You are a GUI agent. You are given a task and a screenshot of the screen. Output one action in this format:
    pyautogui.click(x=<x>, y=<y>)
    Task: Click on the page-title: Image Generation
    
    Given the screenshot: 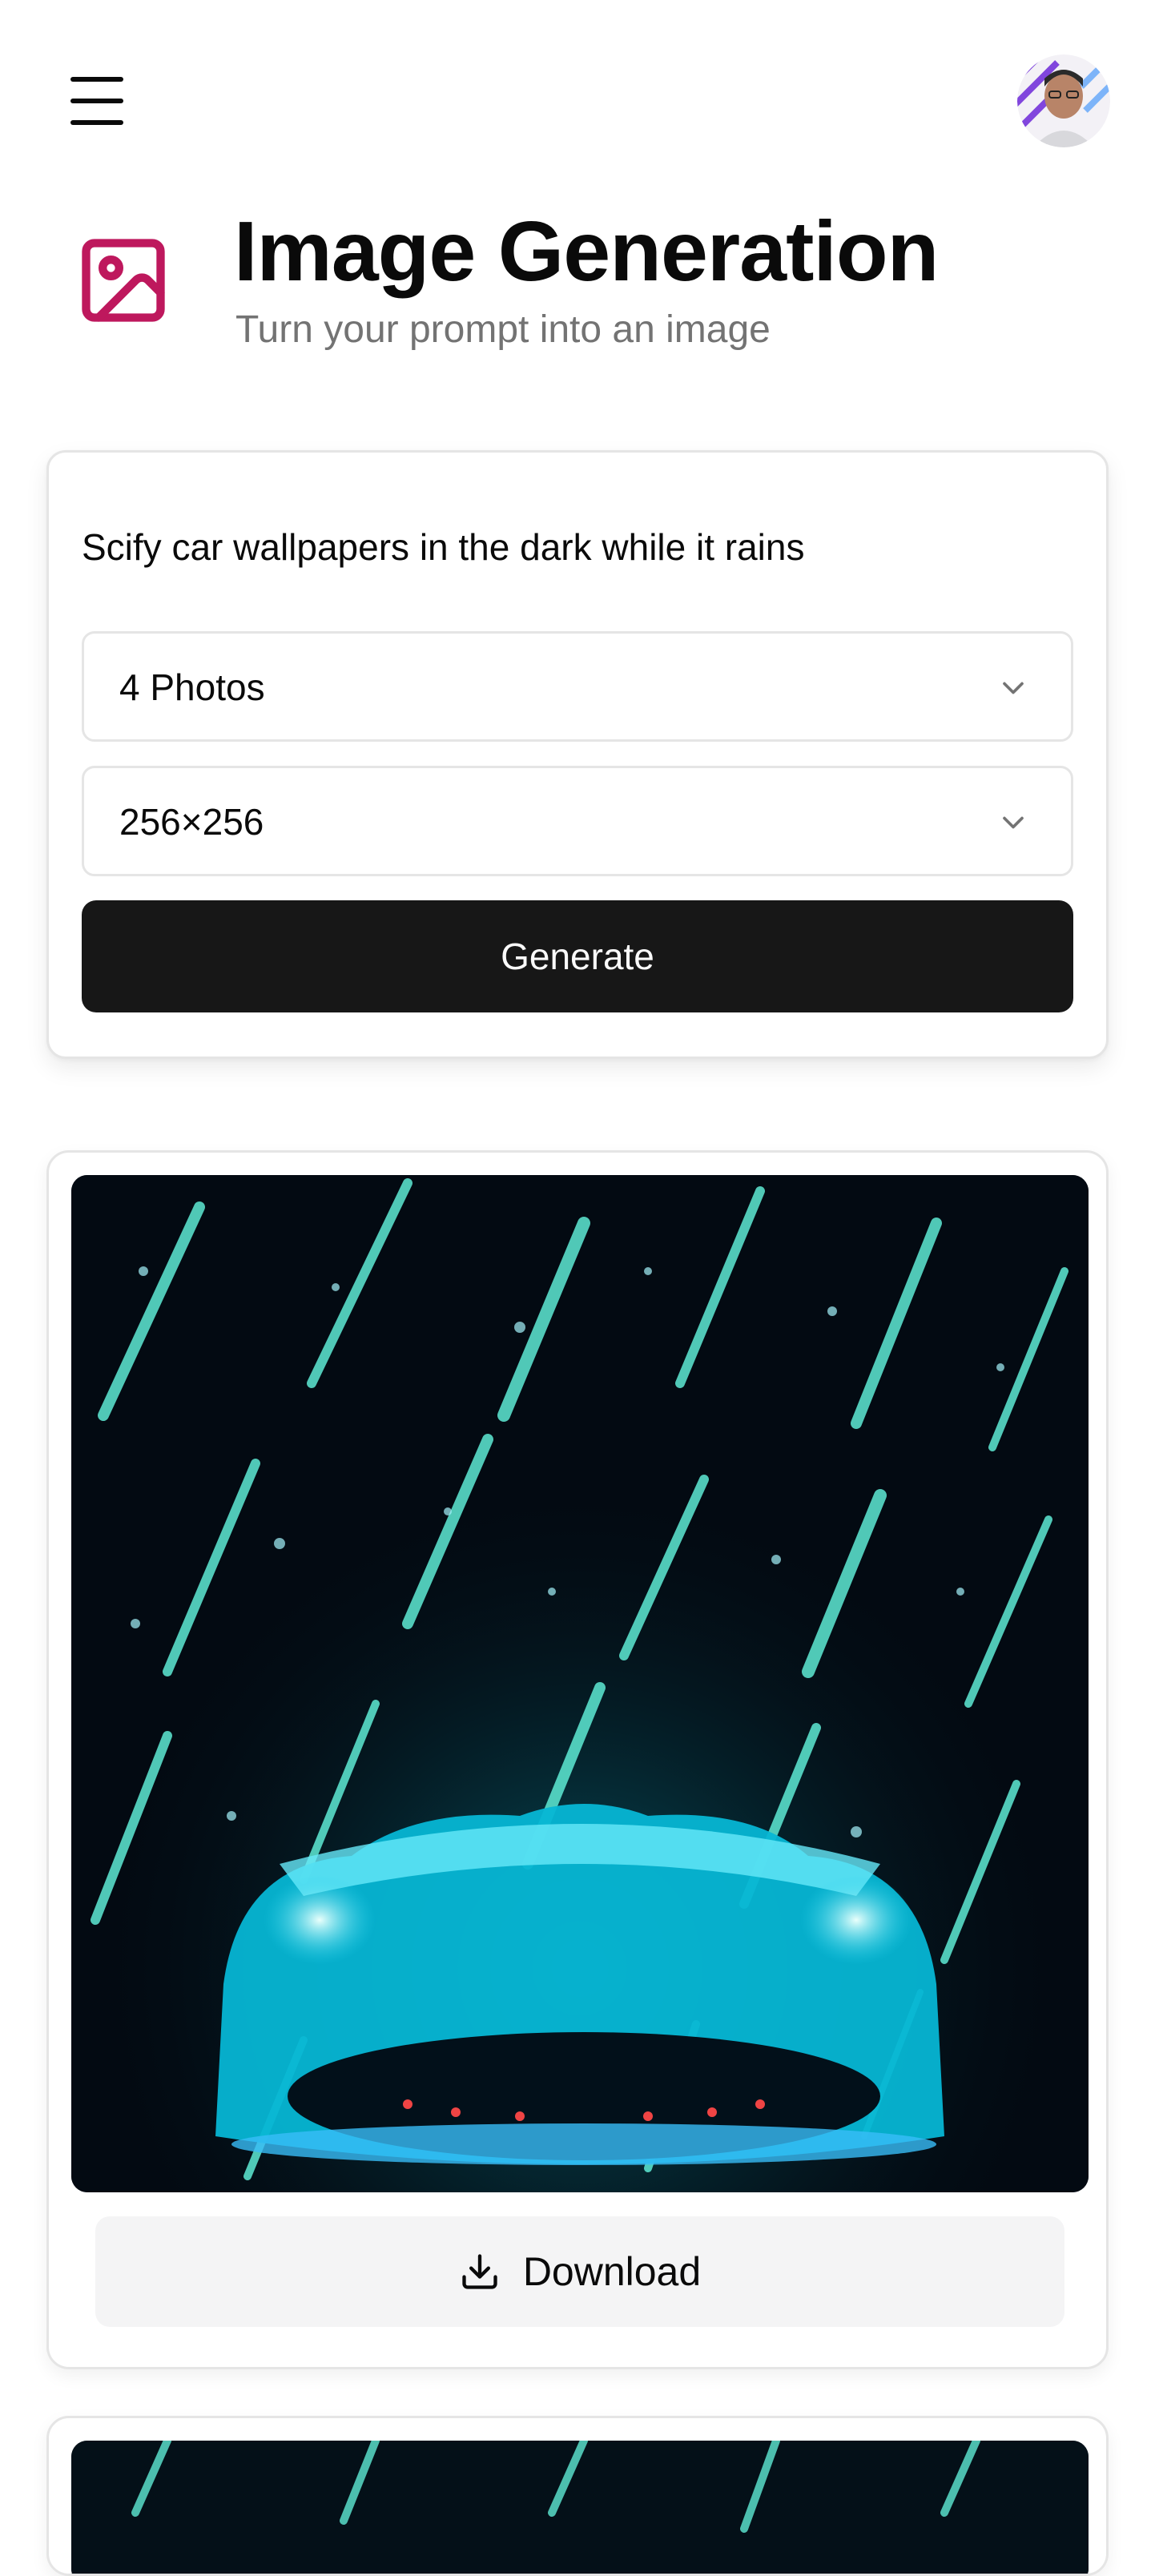 What is the action you would take?
    pyautogui.click(x=586, y=251)
    